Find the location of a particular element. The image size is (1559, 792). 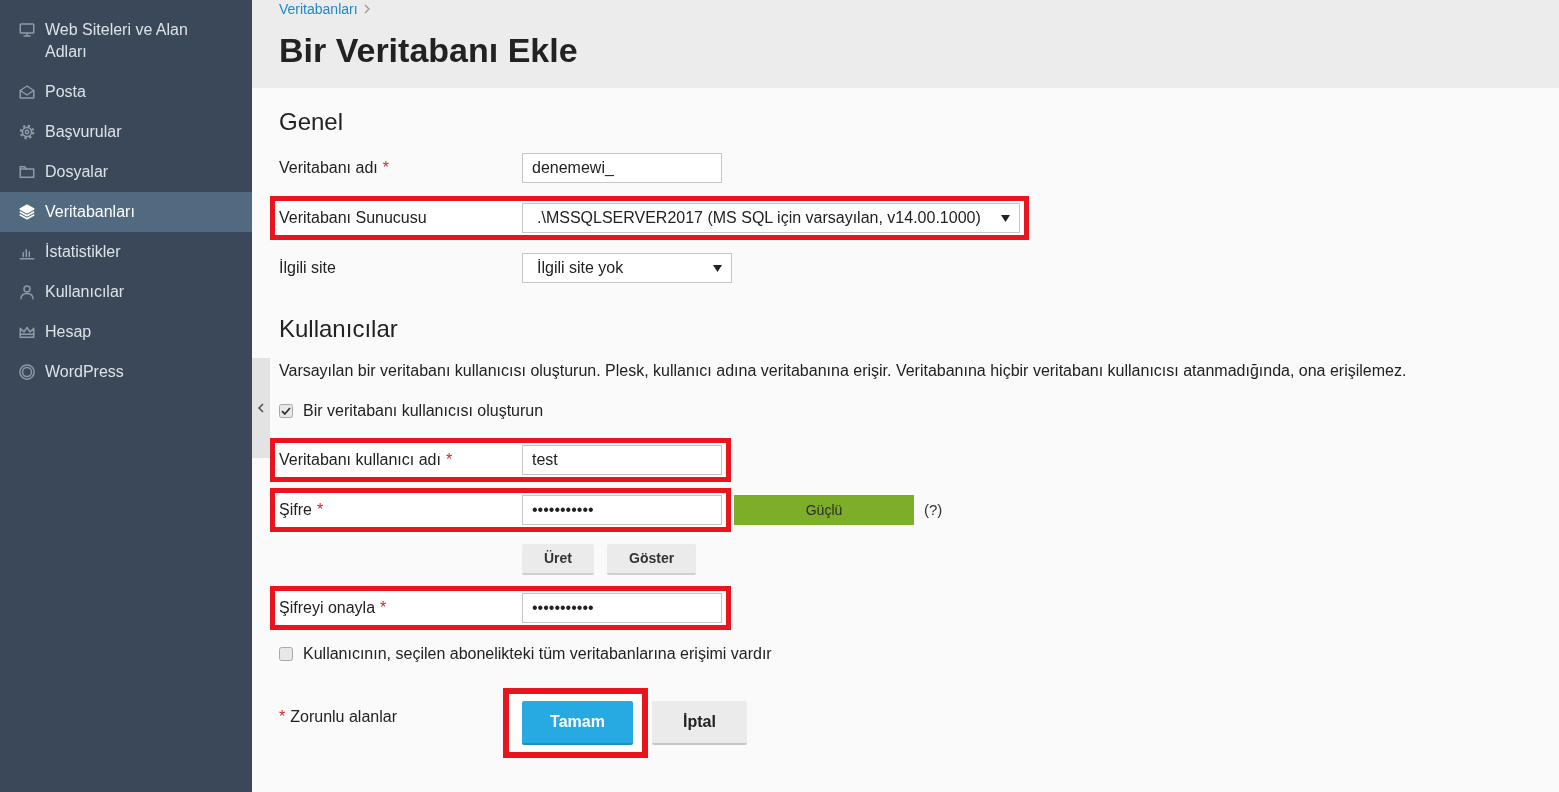

dropdown: .\MSSQLSERVER2017 (MS SQL için varsayılan, v14.00.1000) is located at coordinates (771, 218).